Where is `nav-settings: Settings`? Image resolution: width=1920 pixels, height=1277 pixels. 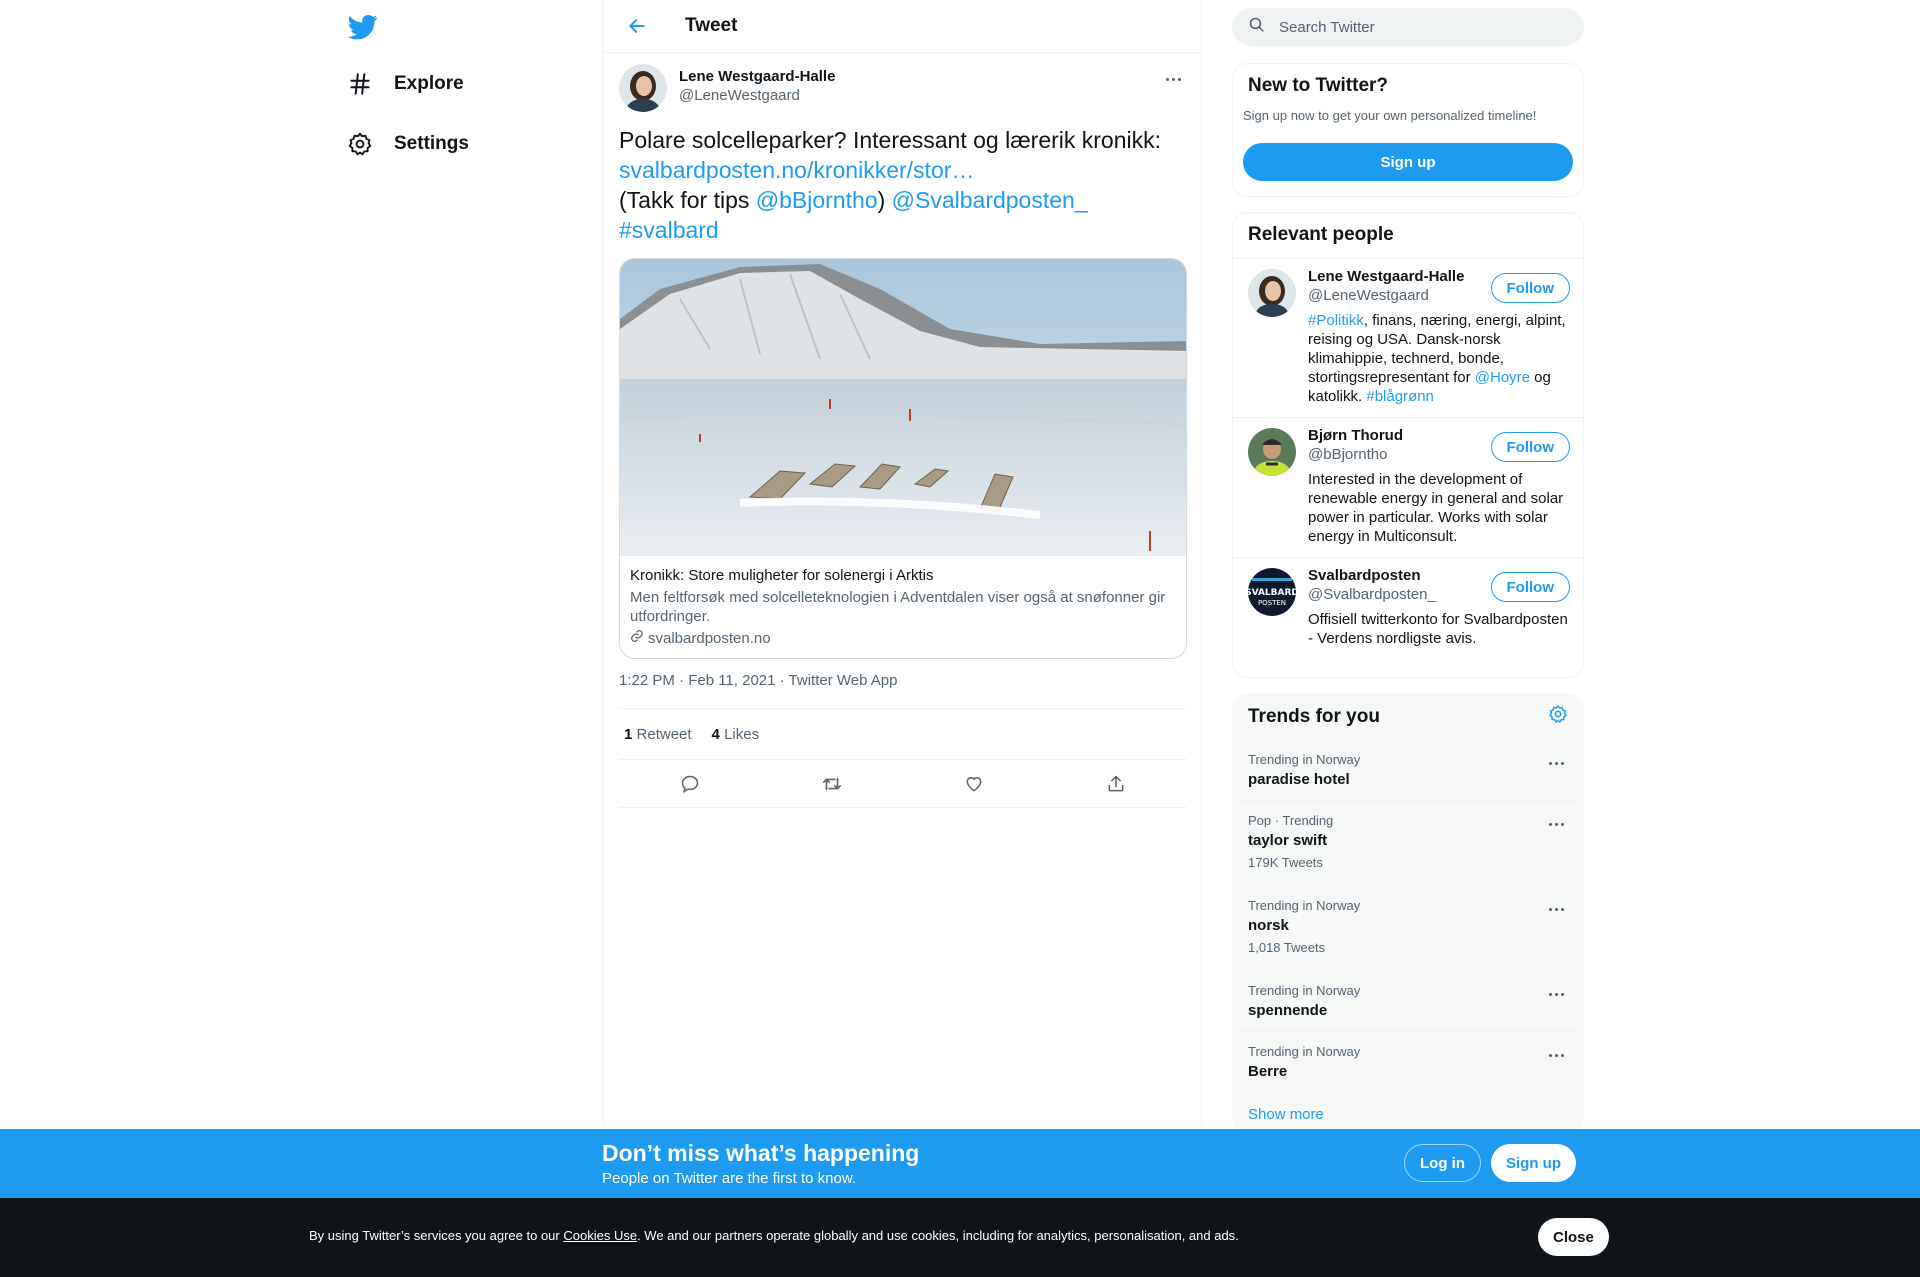 nav-settings: Settings is located at coordinates (404, 144).